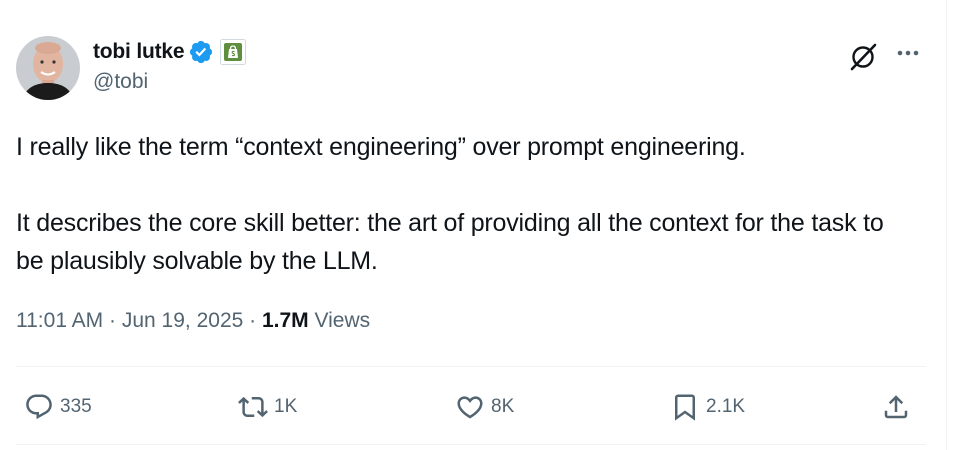  I want to click on previous-tweet-fragment, so click(145, 1).